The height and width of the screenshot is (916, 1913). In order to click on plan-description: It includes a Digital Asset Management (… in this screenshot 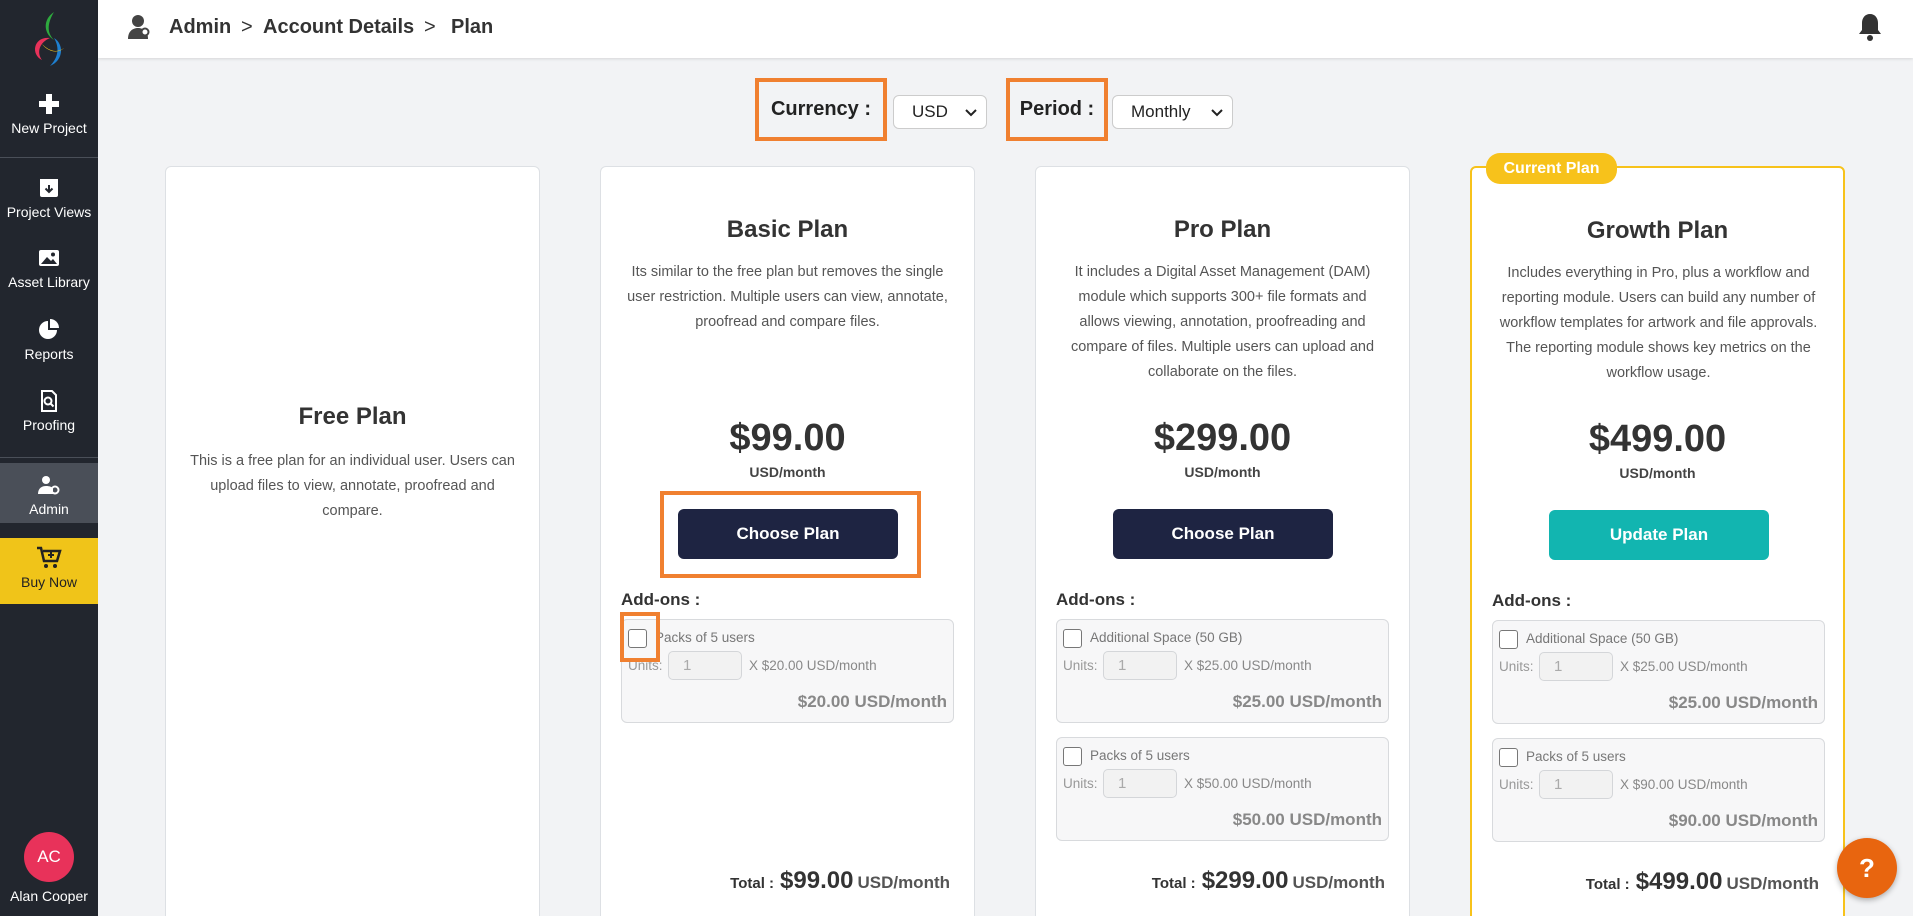, I will do `click(1222, 322)`.